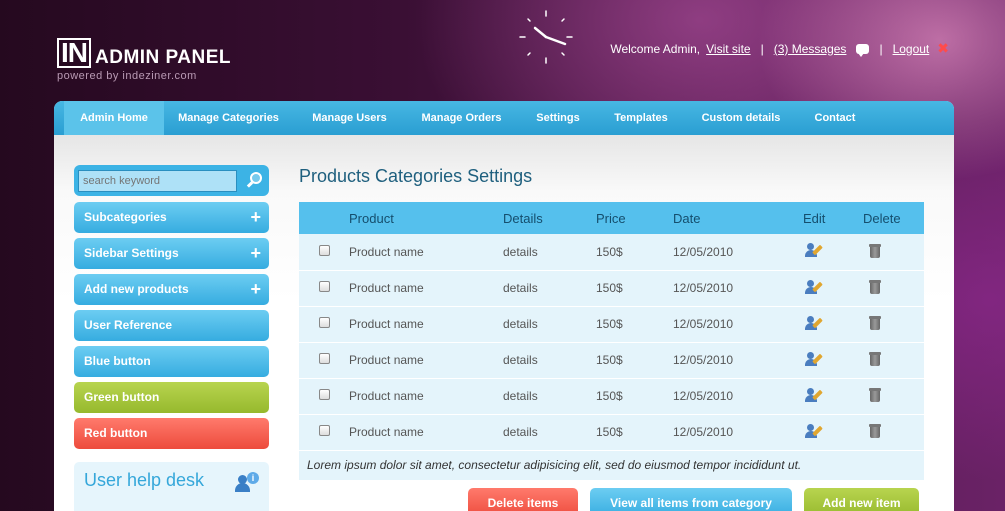  I want to click on search-box, so click(171, 180).